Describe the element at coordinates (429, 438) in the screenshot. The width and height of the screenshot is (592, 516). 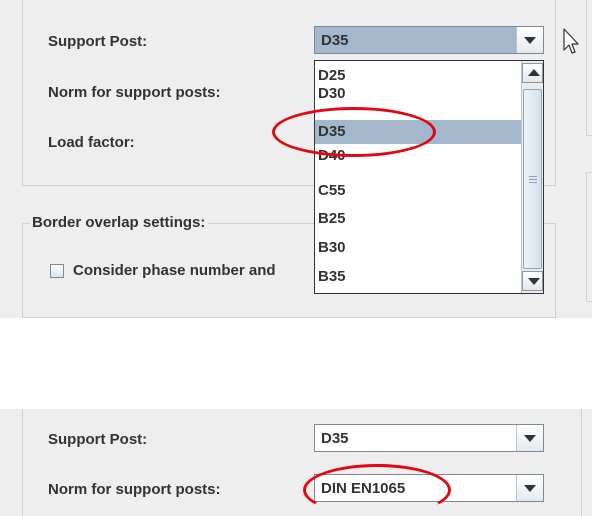
I see `support-post-combobox-bottom: D35` at that location.